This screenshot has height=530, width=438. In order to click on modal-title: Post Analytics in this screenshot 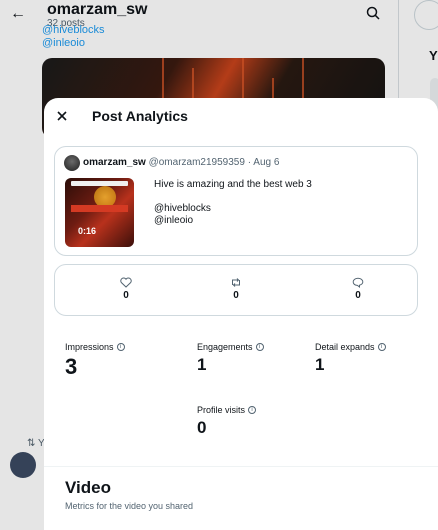, I will do `click(140, 116)`.